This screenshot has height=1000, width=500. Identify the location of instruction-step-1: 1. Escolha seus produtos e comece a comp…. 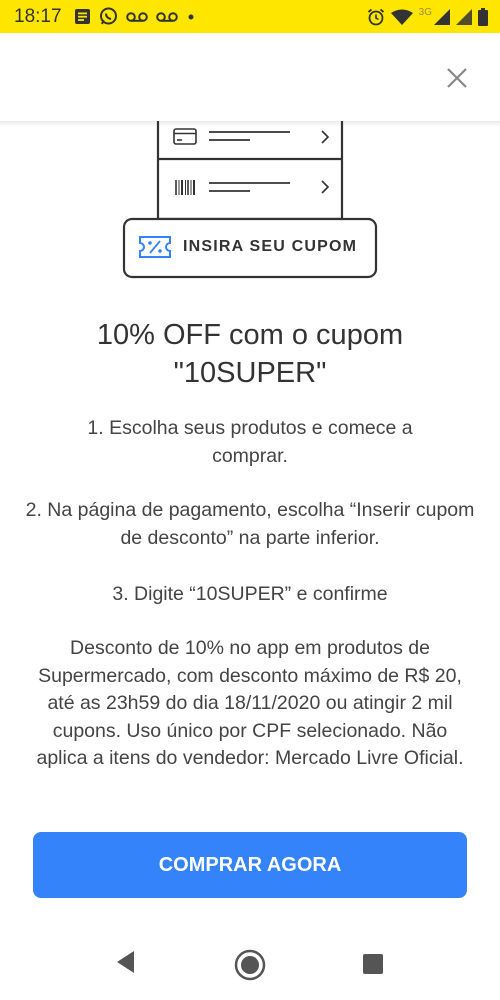
(250, 442).